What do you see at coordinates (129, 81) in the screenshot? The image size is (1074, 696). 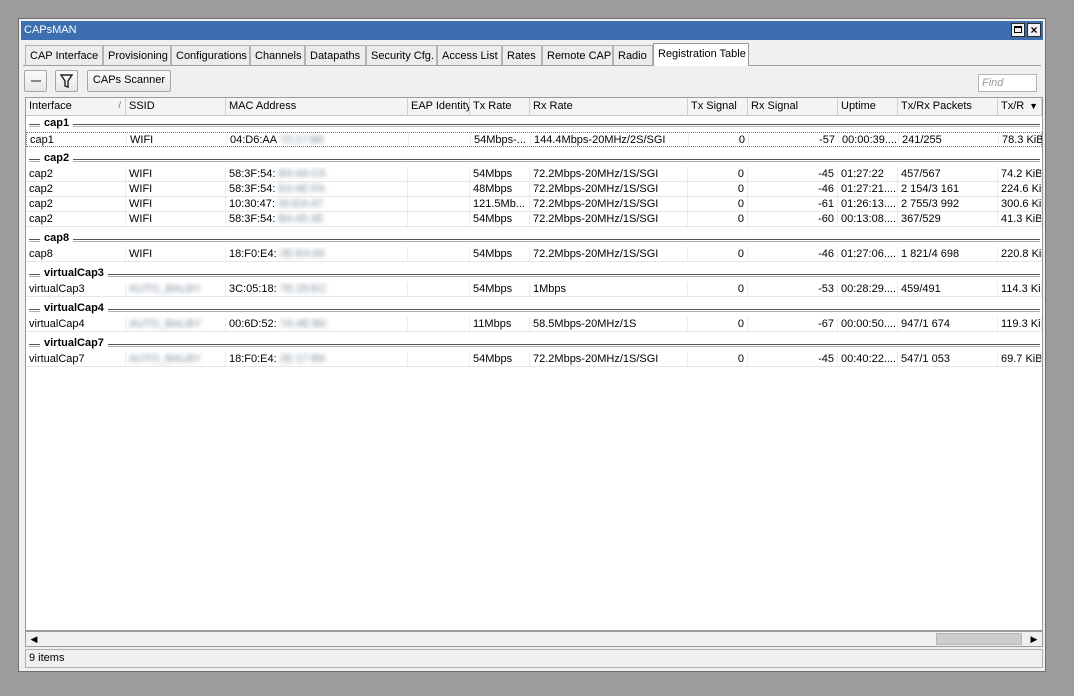 I see `caps-scanner-button: CAPs Scanner` at bounding box center [129, 81].